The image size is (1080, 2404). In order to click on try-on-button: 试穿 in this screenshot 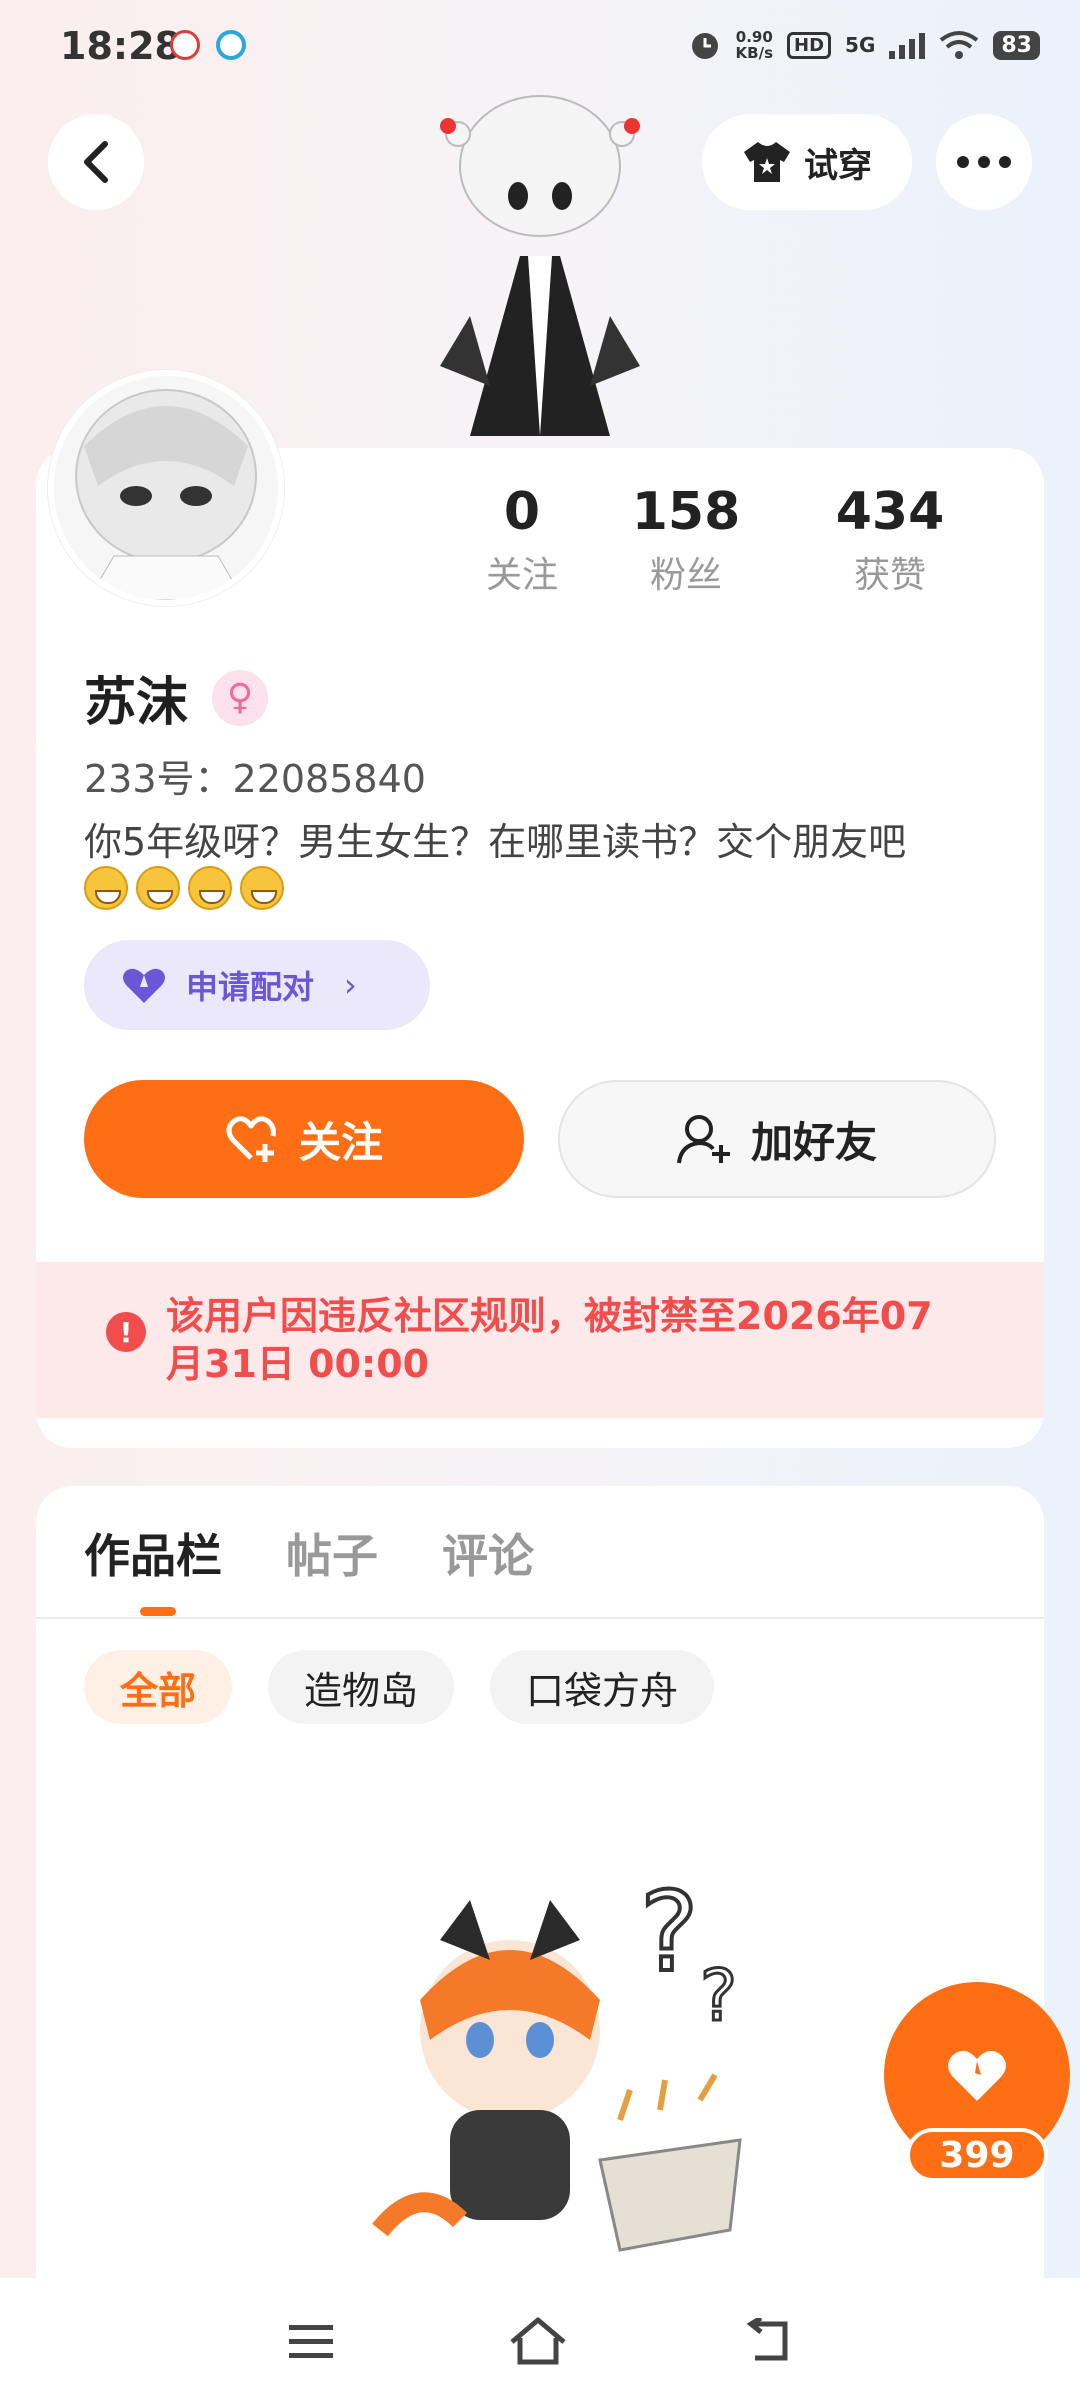, I will do `click(807, 162)`.